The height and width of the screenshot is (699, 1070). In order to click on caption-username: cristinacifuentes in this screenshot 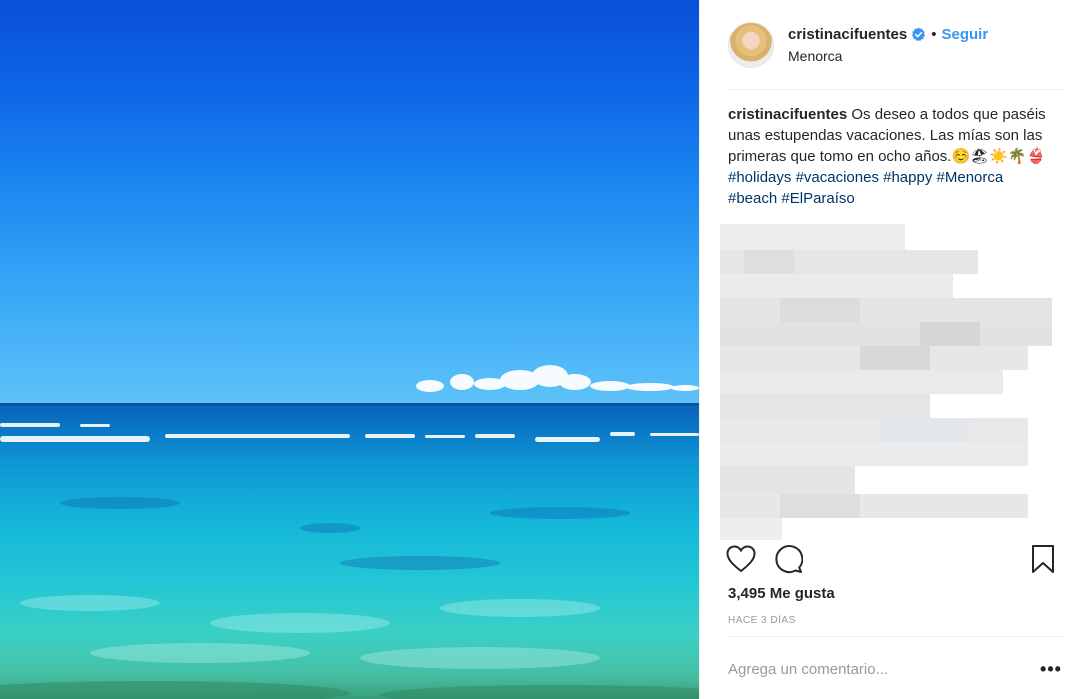, I will do `click(787, 114)`.